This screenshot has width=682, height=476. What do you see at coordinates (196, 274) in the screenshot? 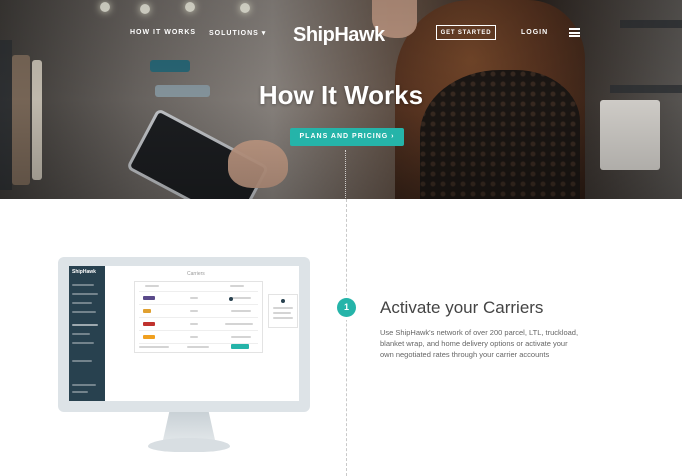
I see `app-page-title: Carriers` at bounding box center [196, 274].